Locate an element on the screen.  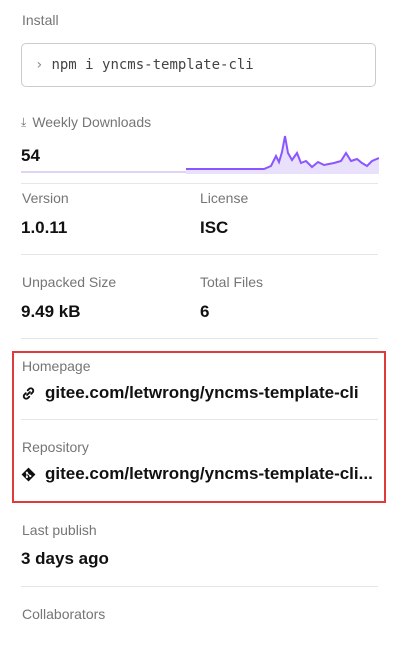
weekly-downloads-text: Weekly Downloads is located at coordinates (92, 122).